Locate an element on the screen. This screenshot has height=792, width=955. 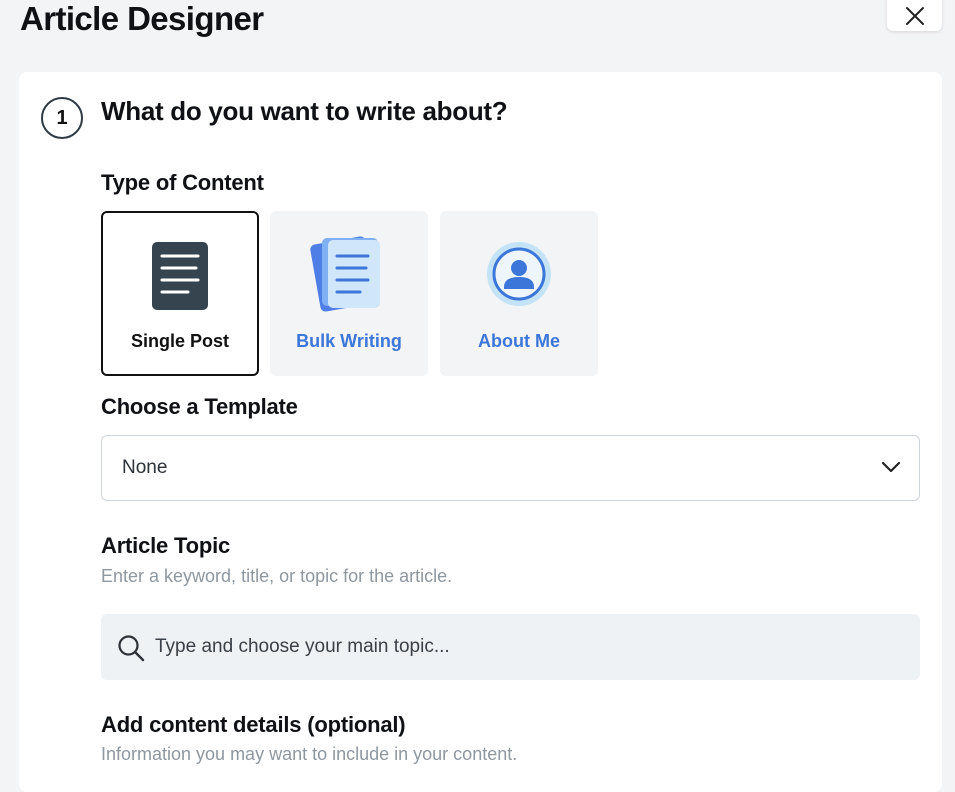
details-label: Add content details (optional) is located at coordinates (253, 724).